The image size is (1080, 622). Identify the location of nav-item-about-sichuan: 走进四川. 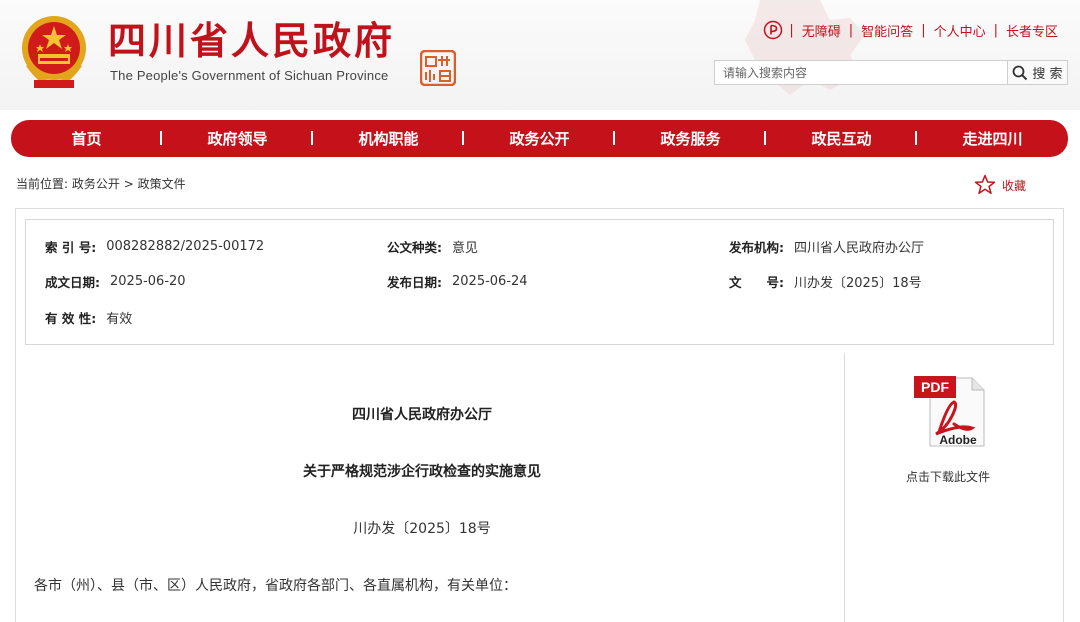
(992, 138).